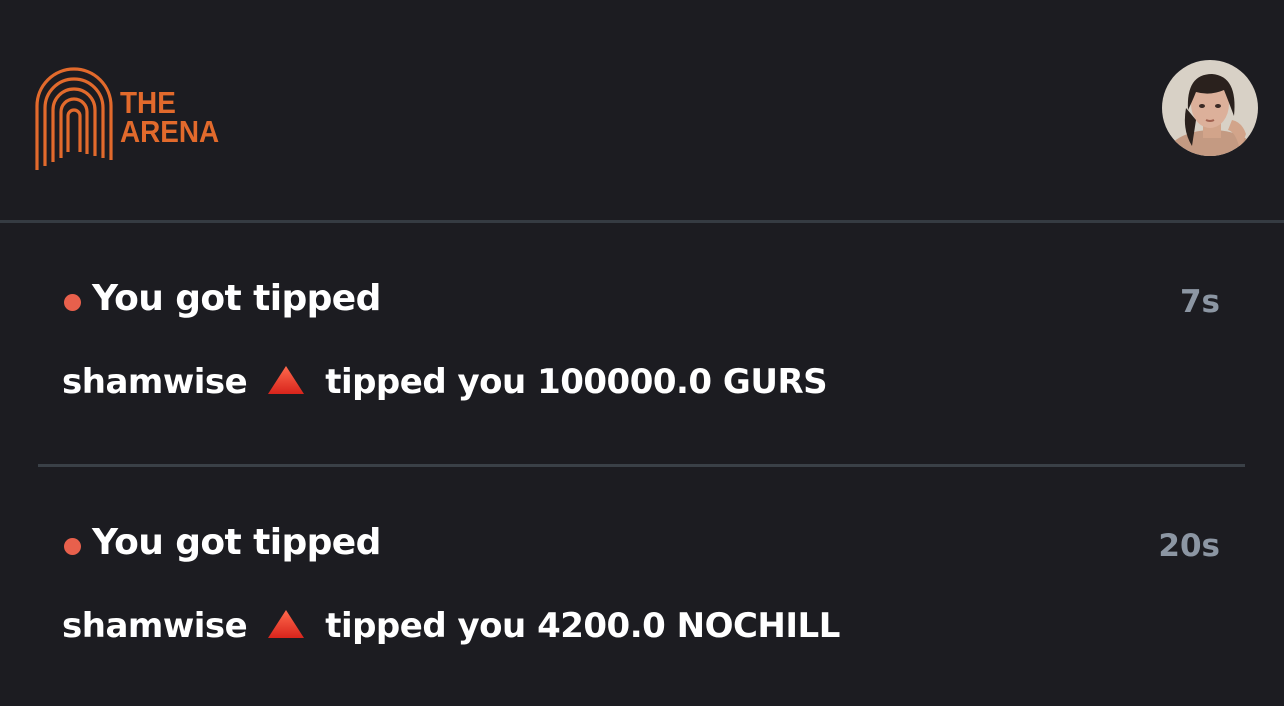 The image size is (1284, 706). I want to click on tip-message: tipped you 100000.0 GURS, so click(576, 382).